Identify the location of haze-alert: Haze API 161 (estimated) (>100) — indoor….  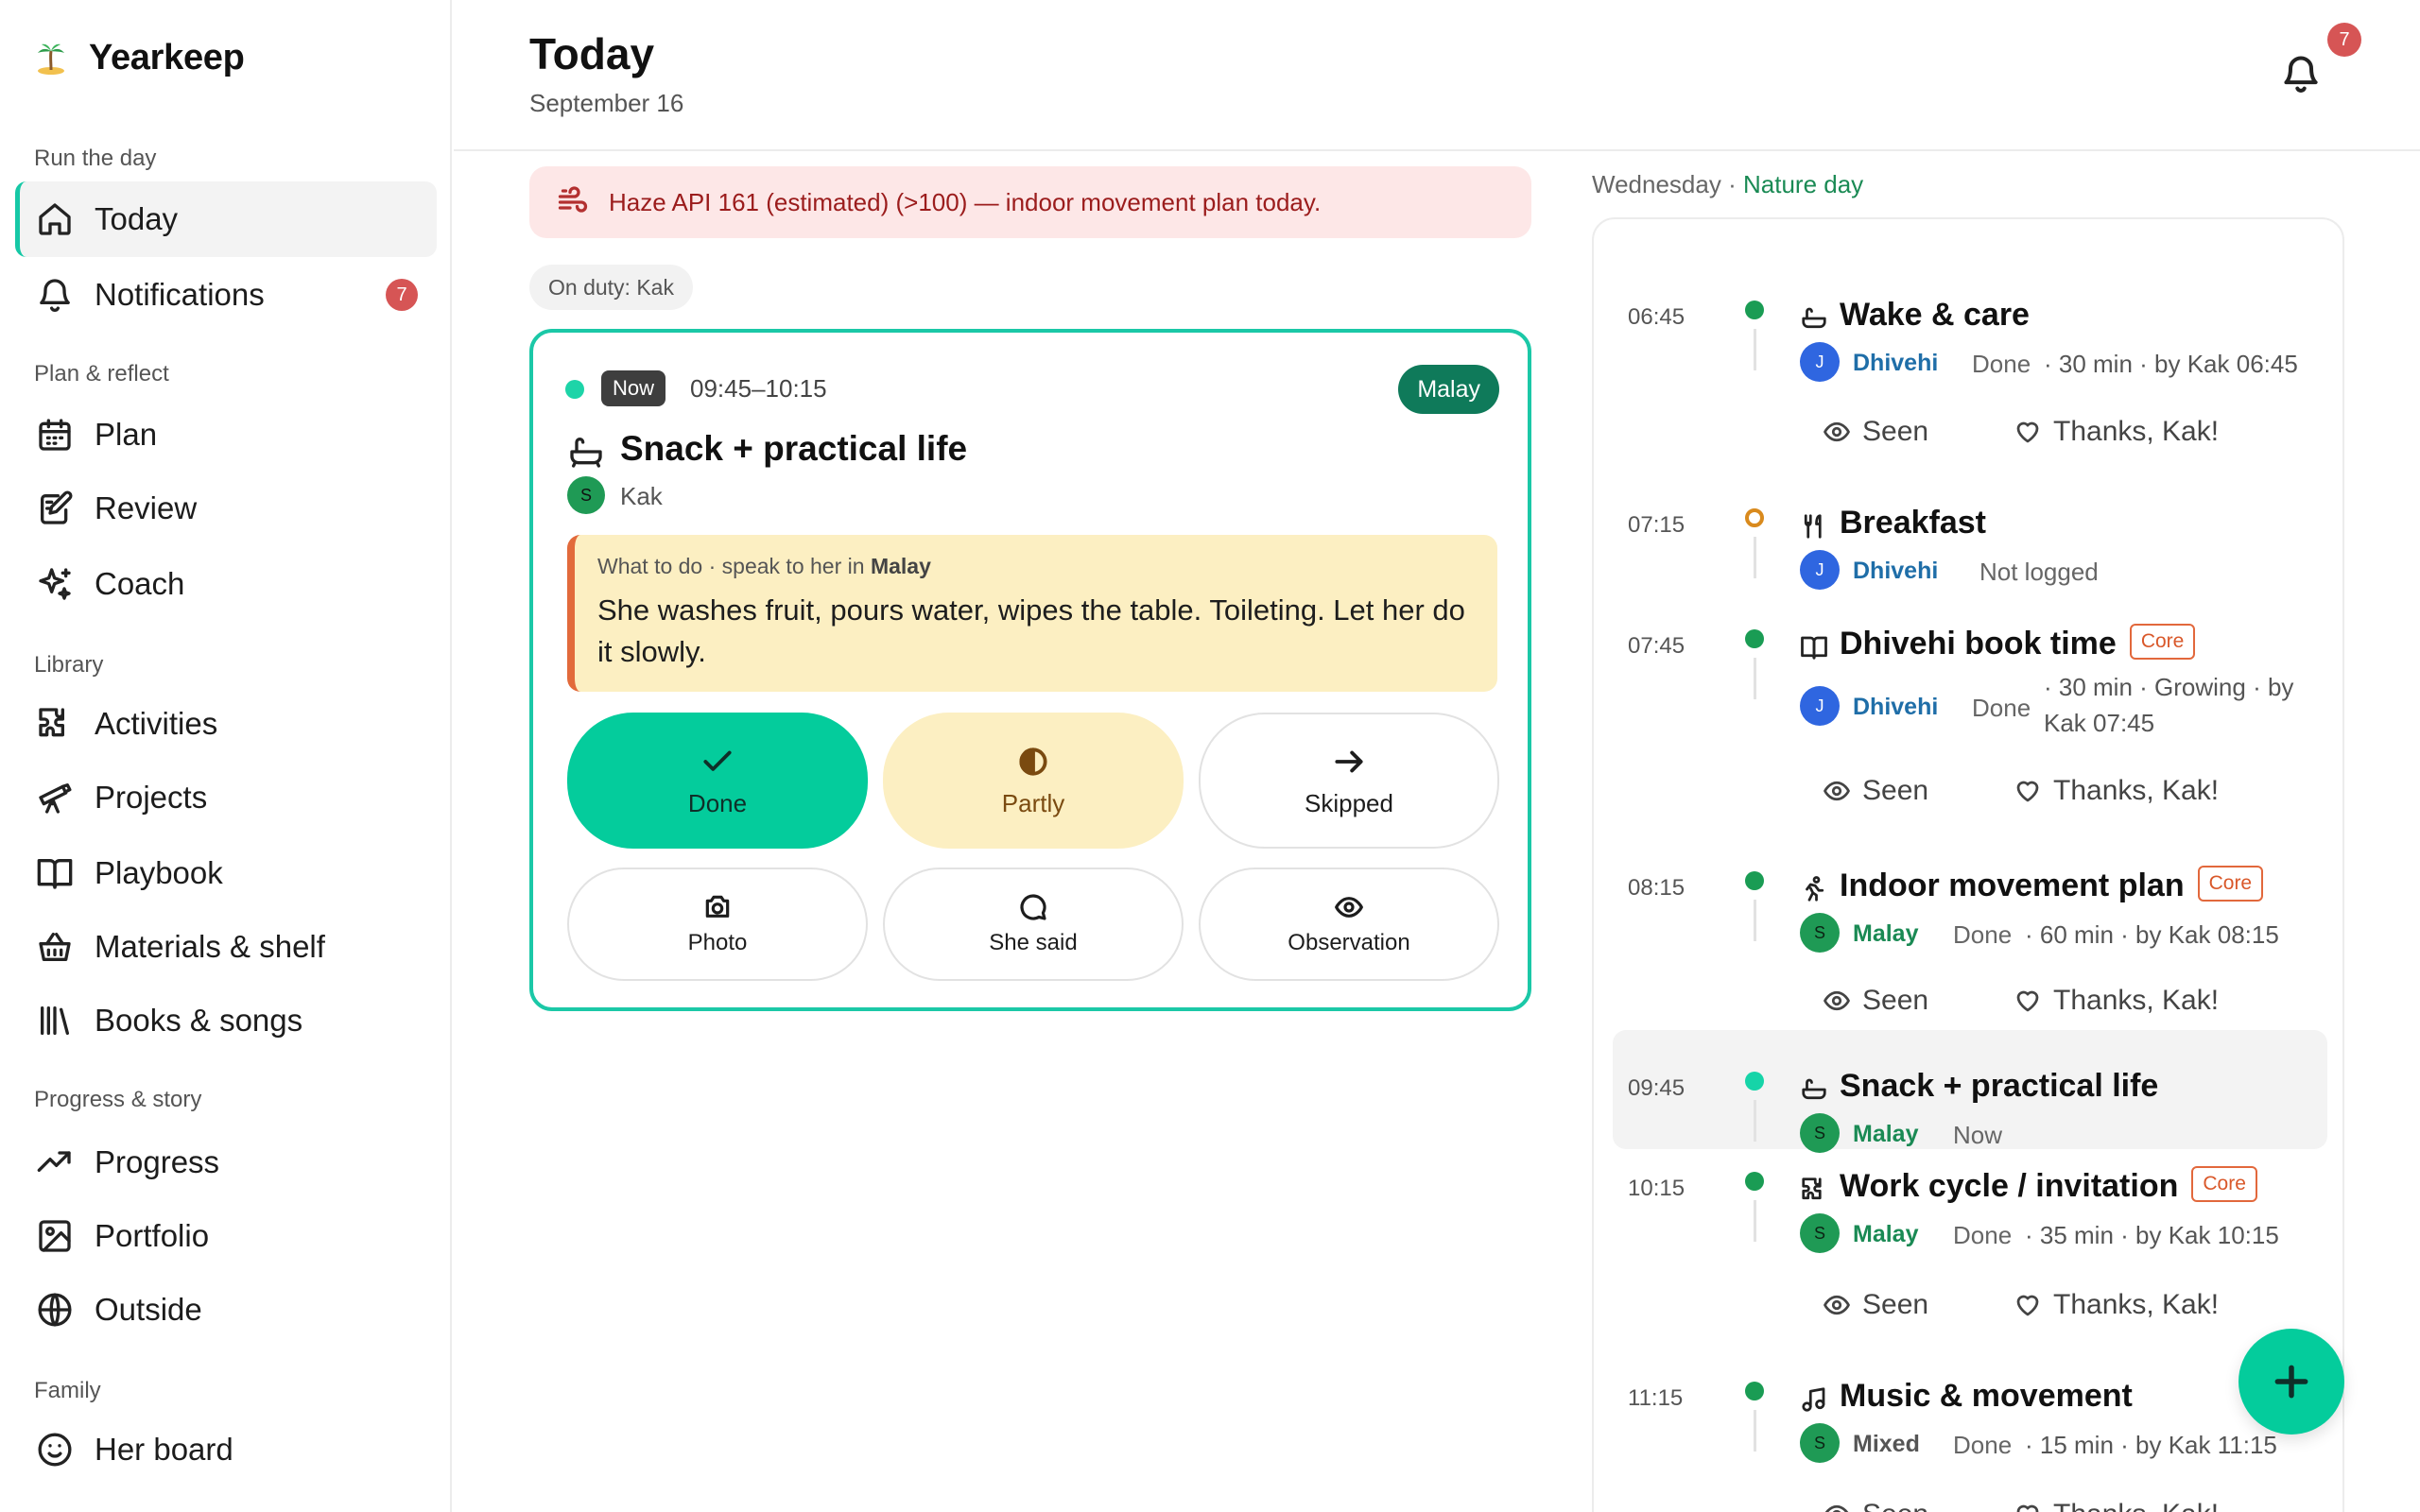
(1030, 202).